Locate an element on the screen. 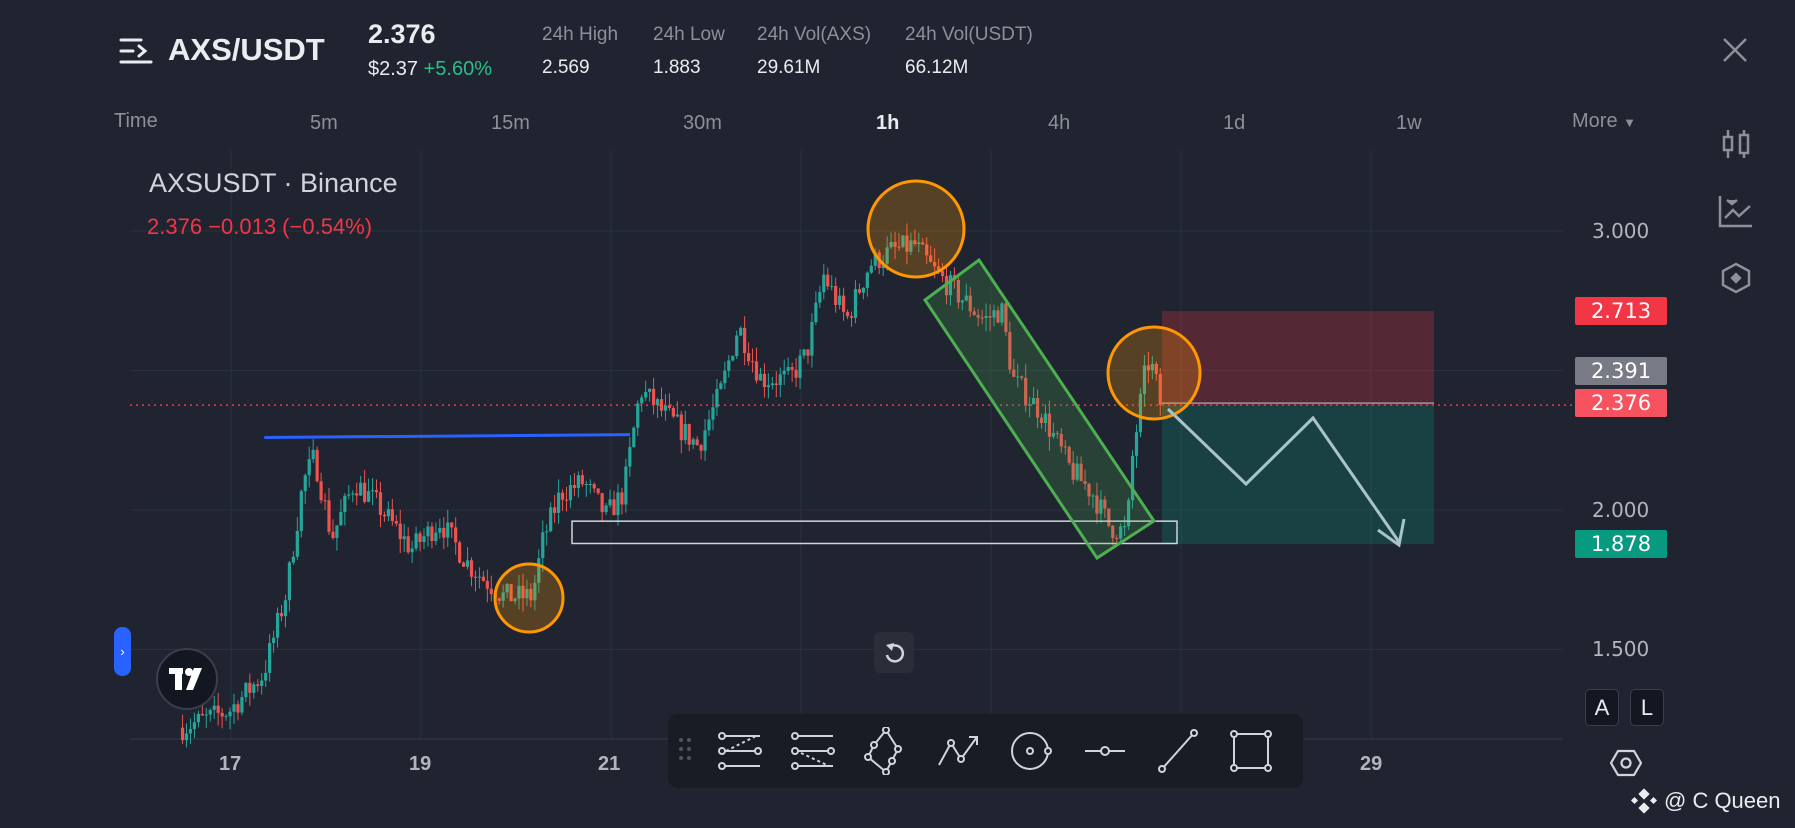 The width and height of the screenshot is (1795, 828). horizontal-ray-tool-icon is located at coordinates (1105, 751).